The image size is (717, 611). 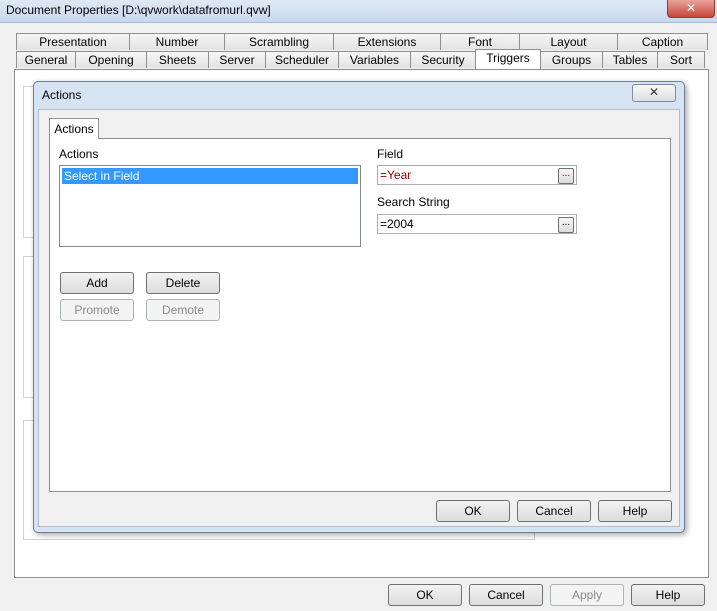 What do you see at coordinates (302, 59) in the screenshot?
I see `tab-scheduler: Scheduler` at bounding box center [302, 59].